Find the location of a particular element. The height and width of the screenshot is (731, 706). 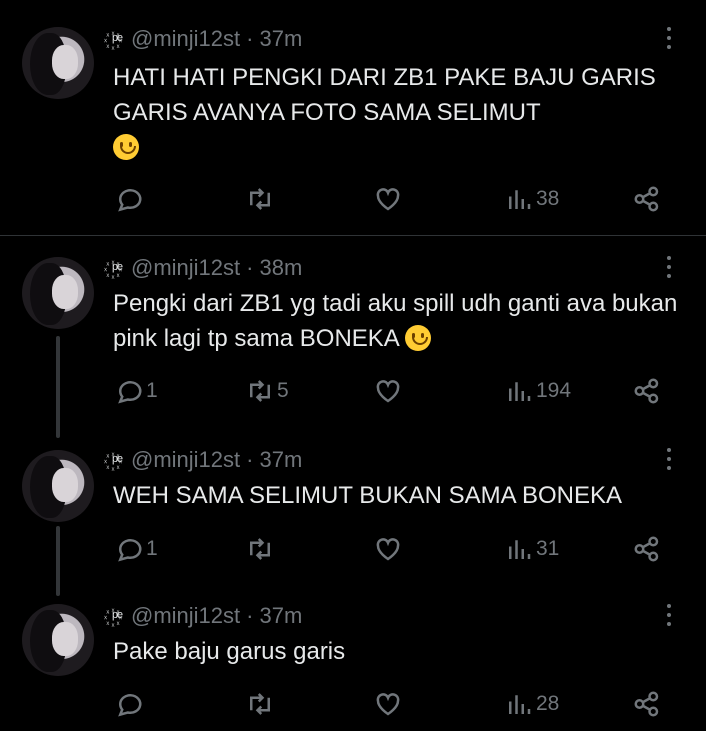

tweet-actions: 38 is located at coordinates (353, 199).